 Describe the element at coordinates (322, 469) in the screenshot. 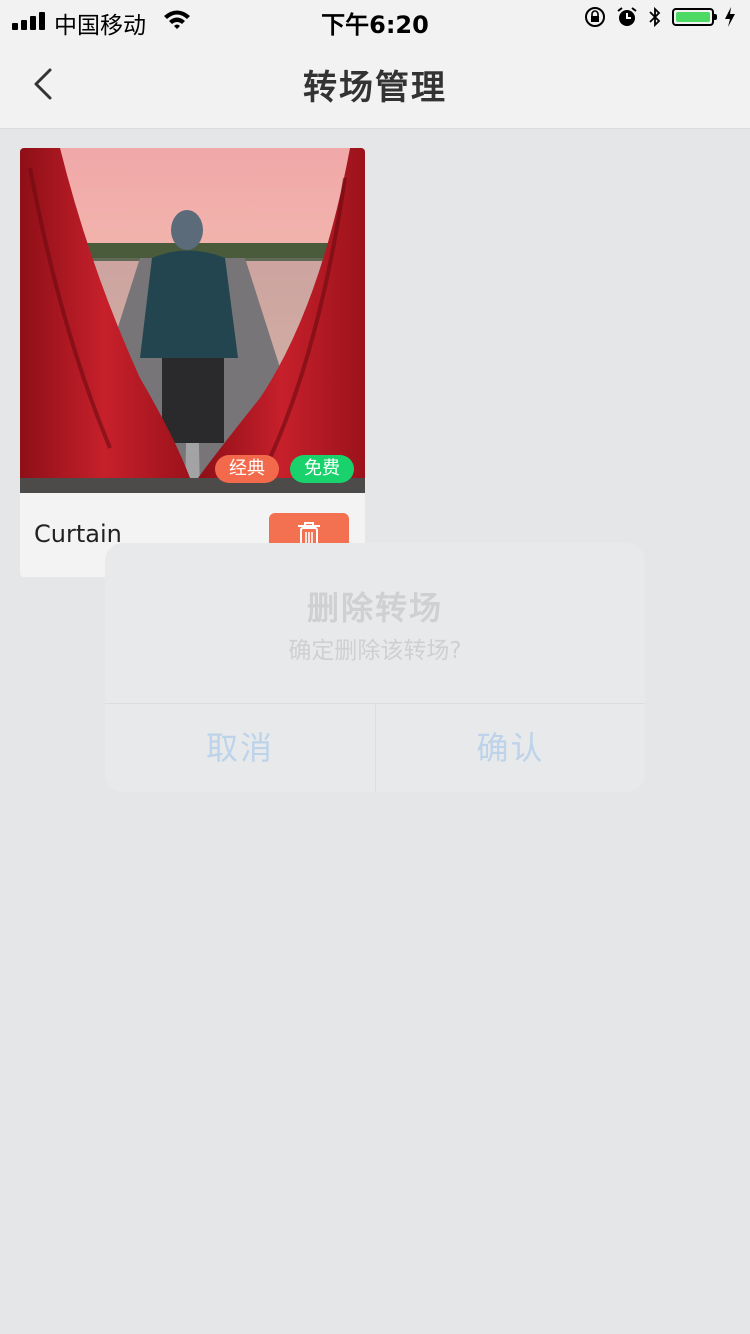

I see `tag-free: 免费` at that location.